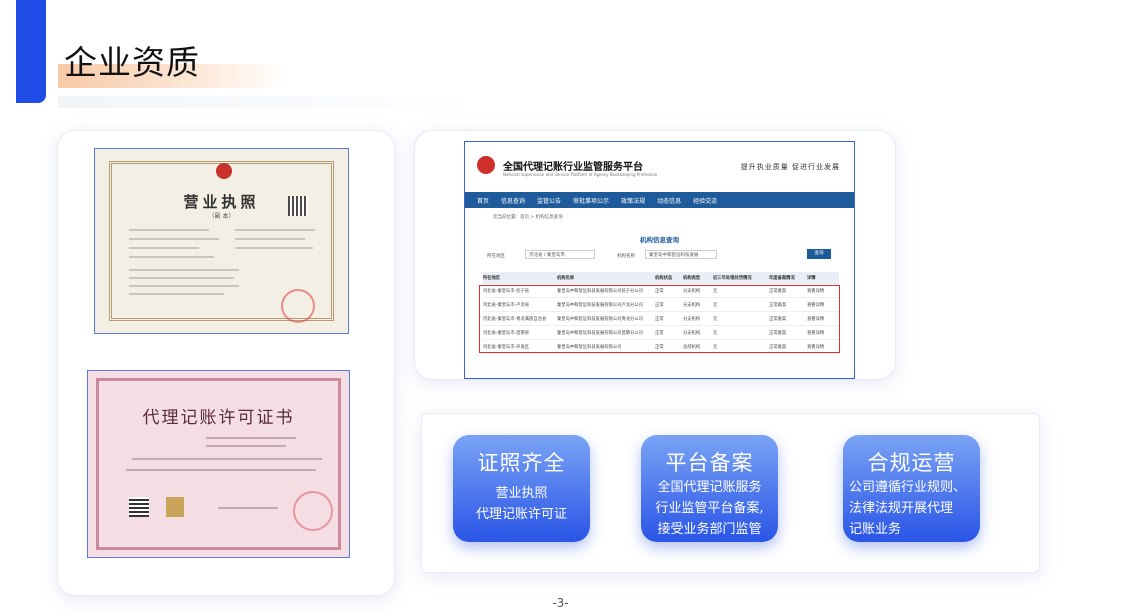  Describe the element at coordinates (626, 256) in the screenshot. I see `name-label: 机构名称` at that location.